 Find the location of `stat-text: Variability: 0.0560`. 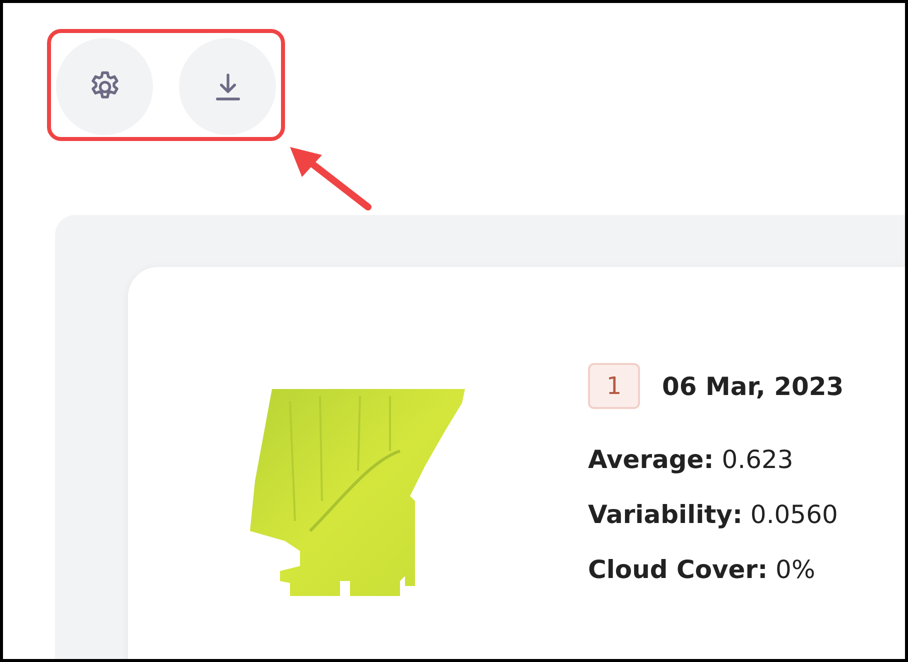

stat-text: Variability: 0.0560 is located at coordinates (713, 514).